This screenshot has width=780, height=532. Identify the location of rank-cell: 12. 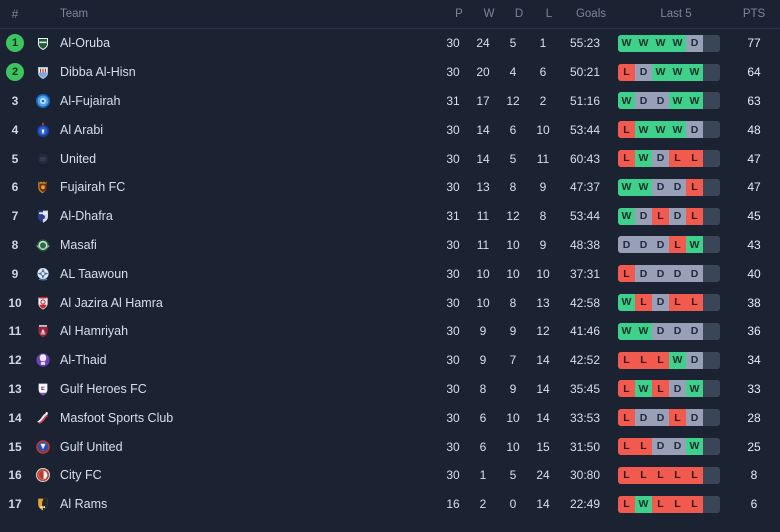
(15, 360).